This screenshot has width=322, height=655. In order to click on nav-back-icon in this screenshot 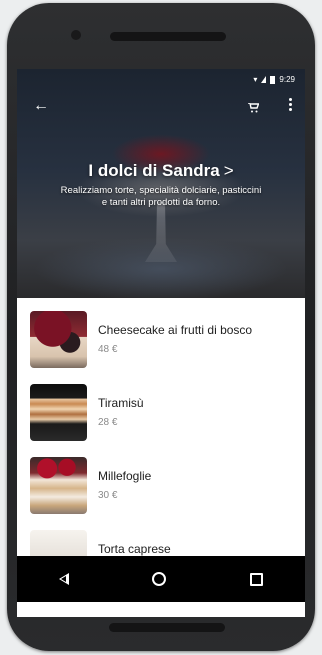, I will do `click(63, 579)`.